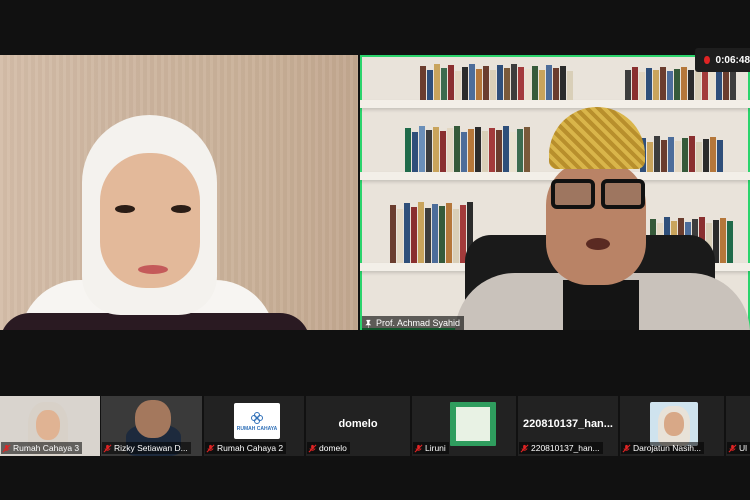  I want to click on participant-clothing, so click(155, 321).